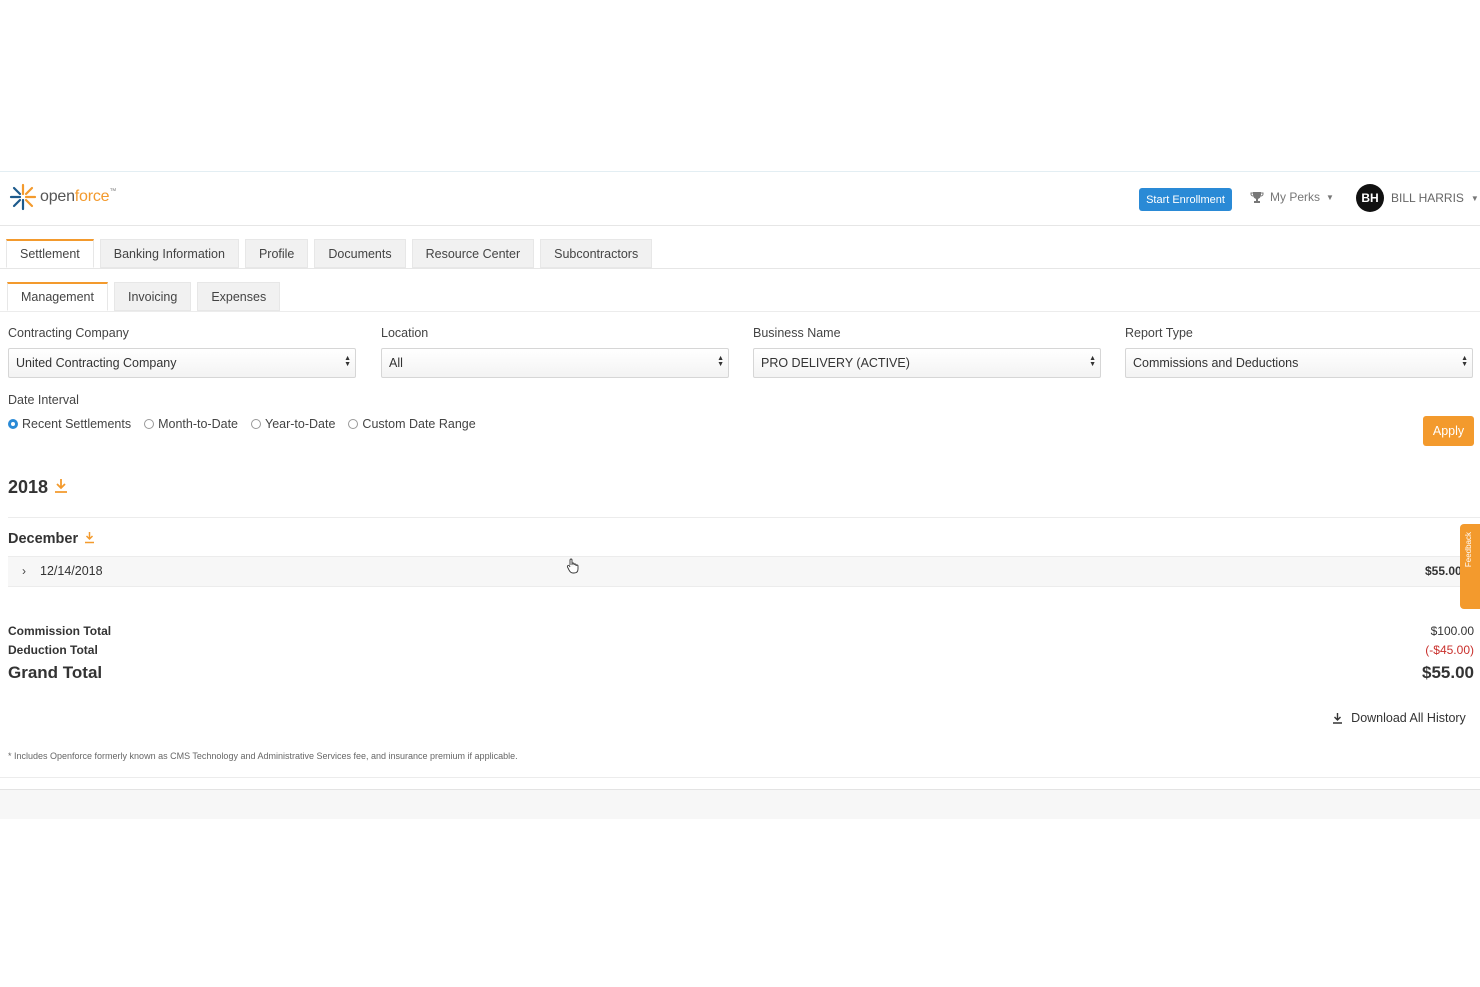  I want to click on user-menu: BH BILL HARRIS ▼, so click(1417, 198).